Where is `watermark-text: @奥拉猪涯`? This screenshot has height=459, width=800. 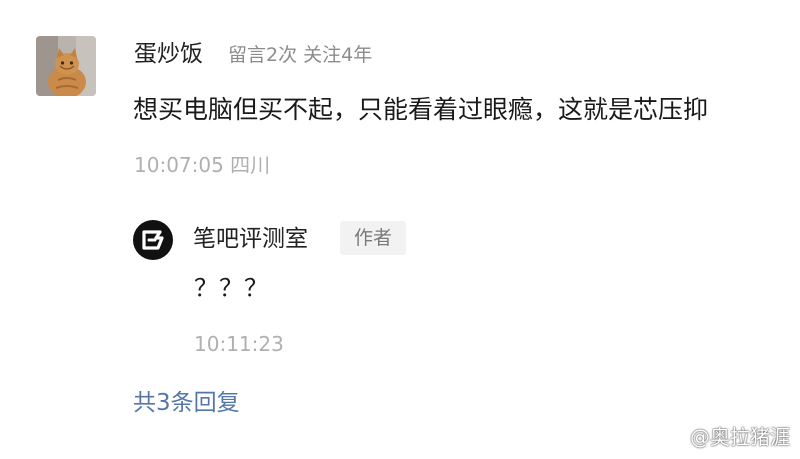
watermark-text: @奥拉猪涯 is located at coordinates (740, 437).